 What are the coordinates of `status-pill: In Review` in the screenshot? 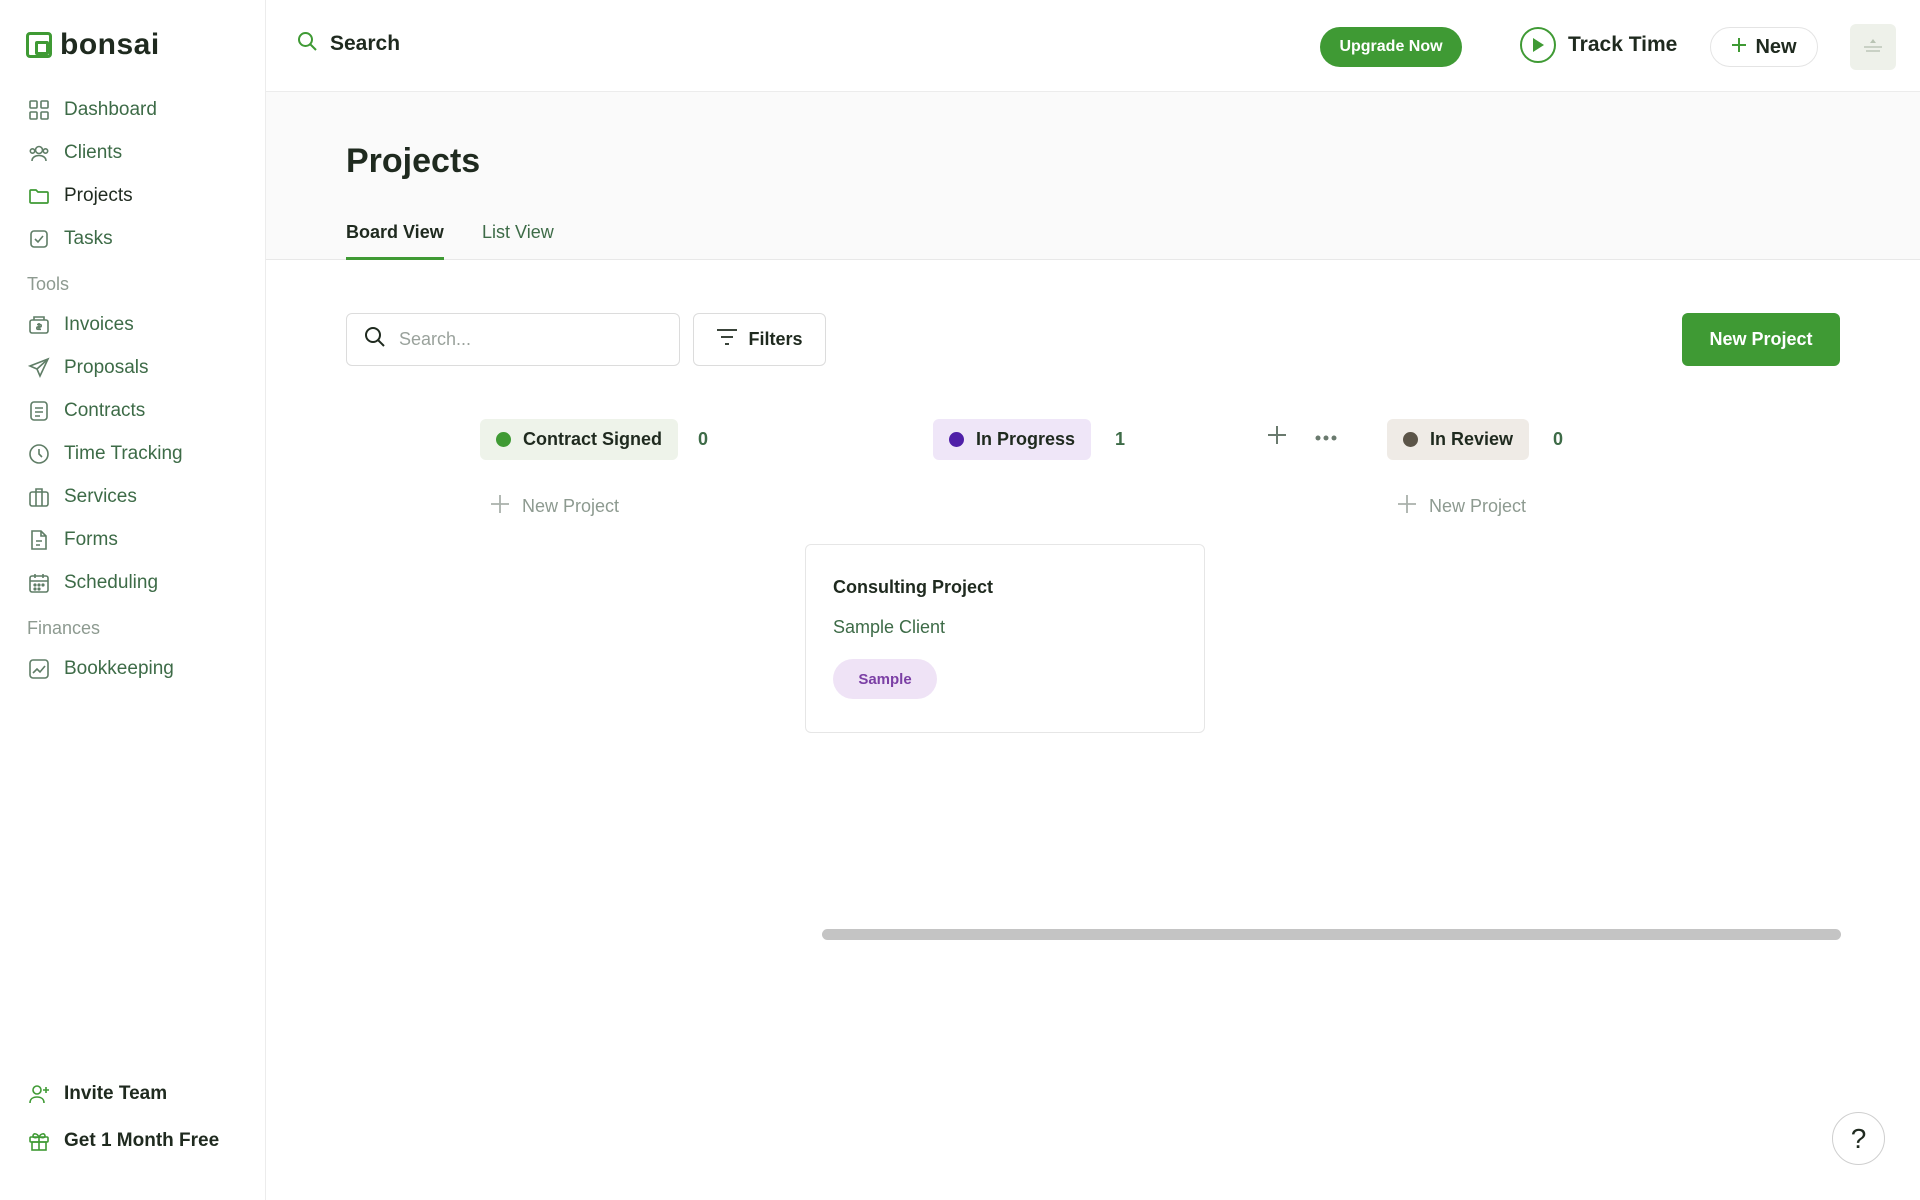 It's located at (1458, 439).